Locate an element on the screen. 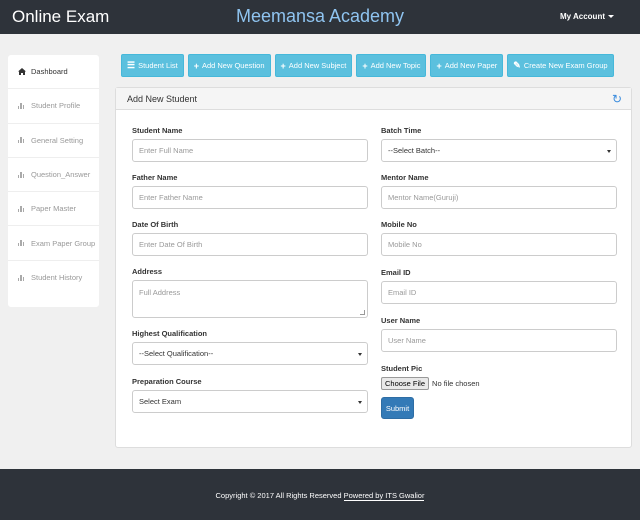 This screenshot has height=520, width=640. sidebar-item-student-history: Student History is located at coordinates (53, 278).